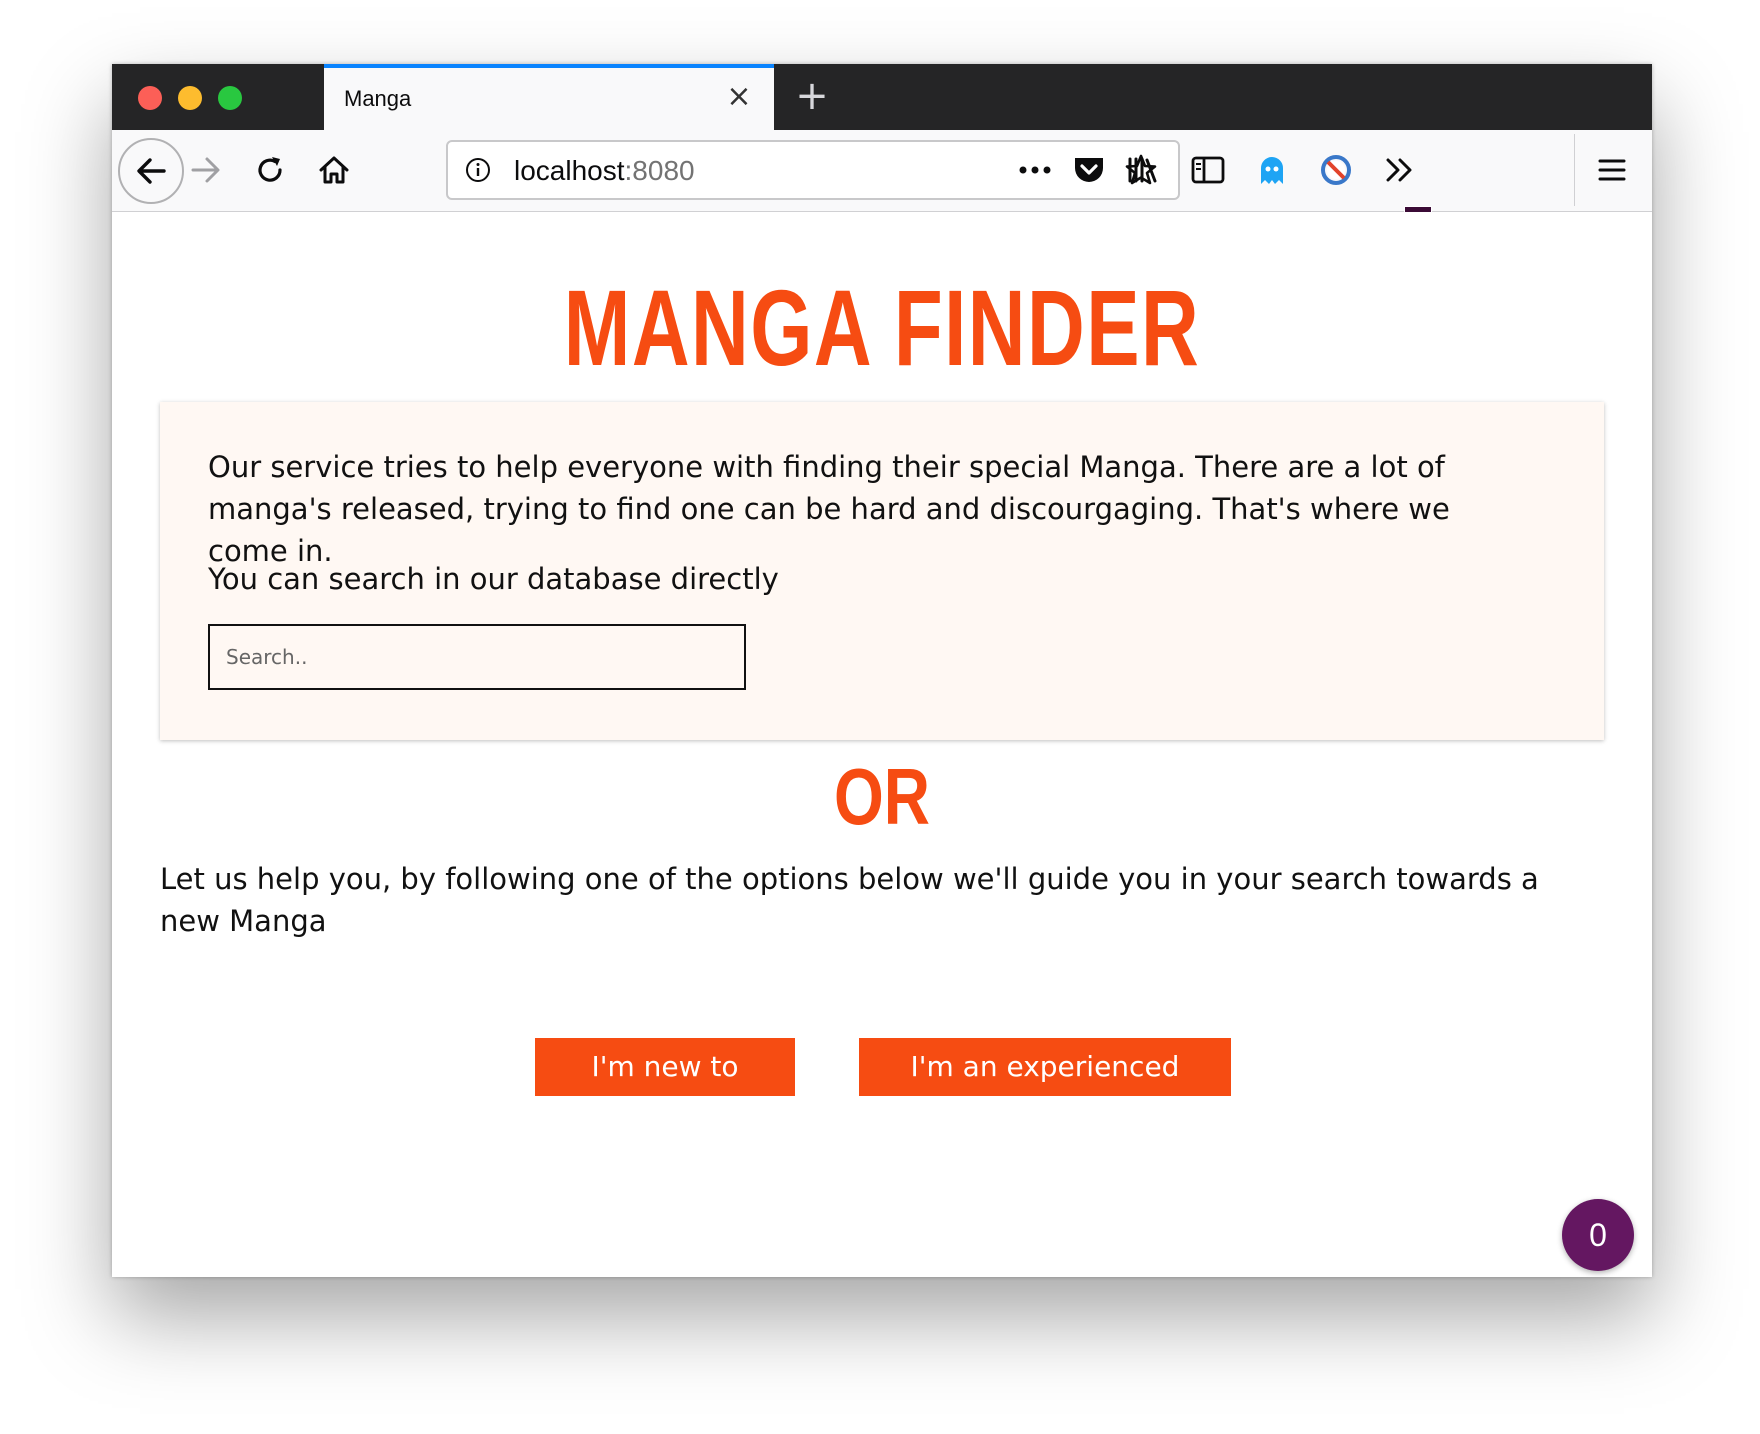 Image resolution: width=1760 pixels, height=1434 pixels. Describe the element at coordinates (882, 327) in the screenshot. I see `page-title: MANGA FINDER` at that location.